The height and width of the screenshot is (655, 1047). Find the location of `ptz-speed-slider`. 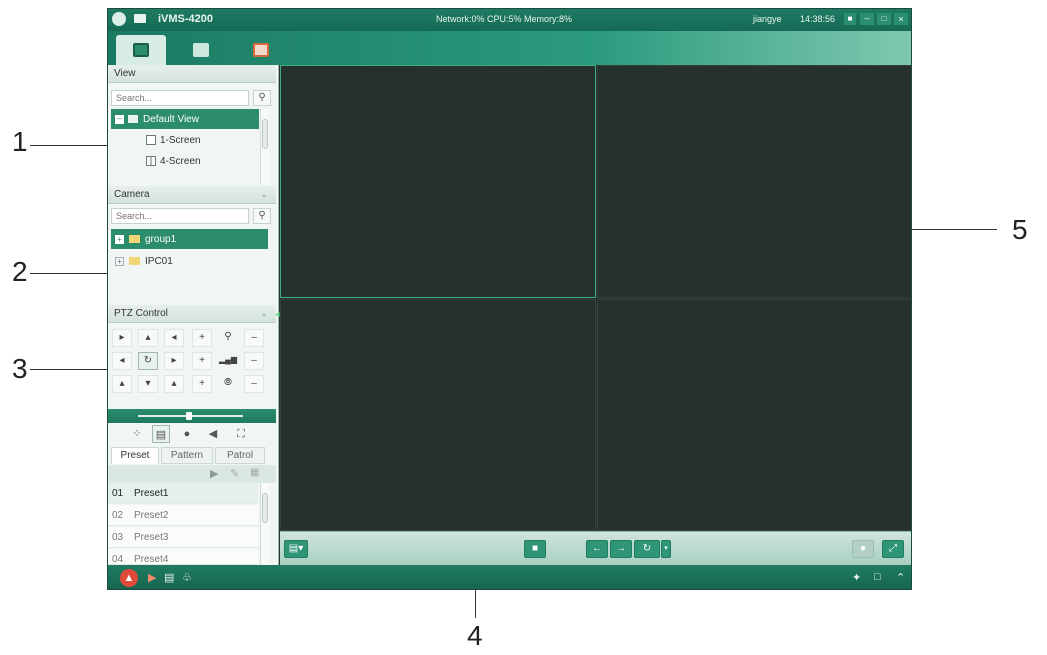

ptz-speed-slider is located at coordinates (192, 416).